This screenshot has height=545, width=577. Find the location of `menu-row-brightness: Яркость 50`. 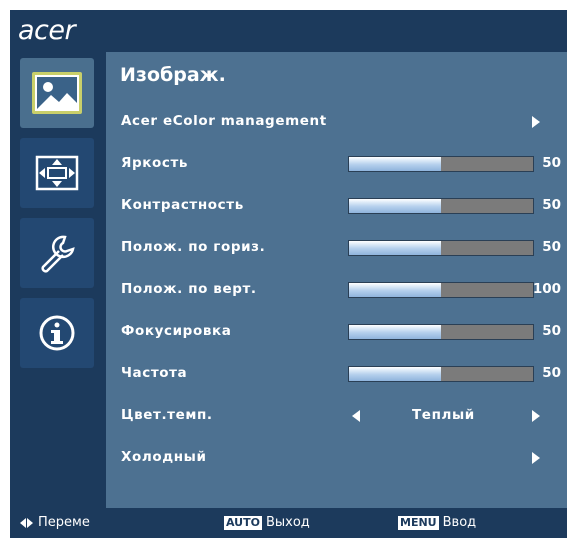

menu-row-brightness: Яркость 50 is located at coordinates (336, 164).